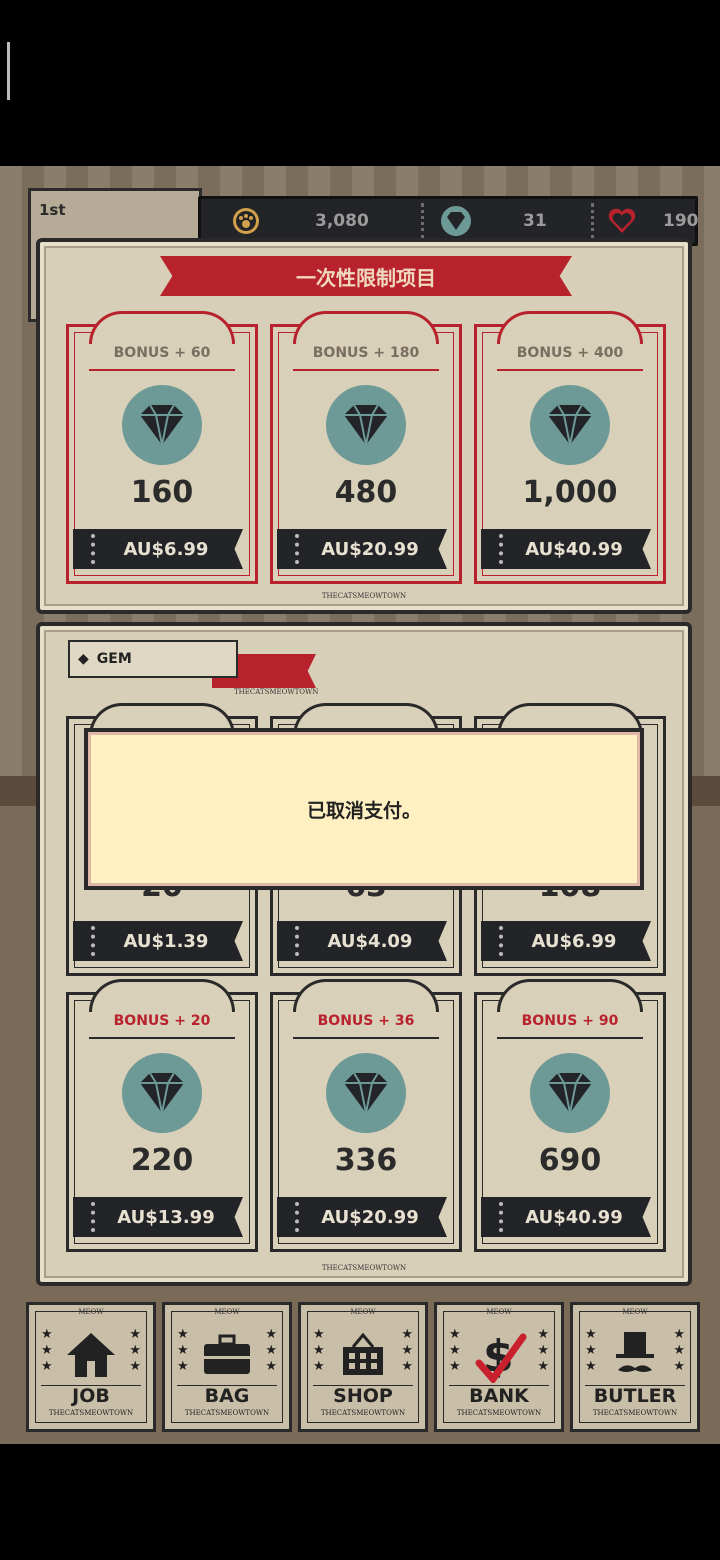 Image resolution: width=720 pixels, height=1560 pixels. I want to click on gem-card-690: BONUS + 90 690 AU$40.99, so click(570, 1115).